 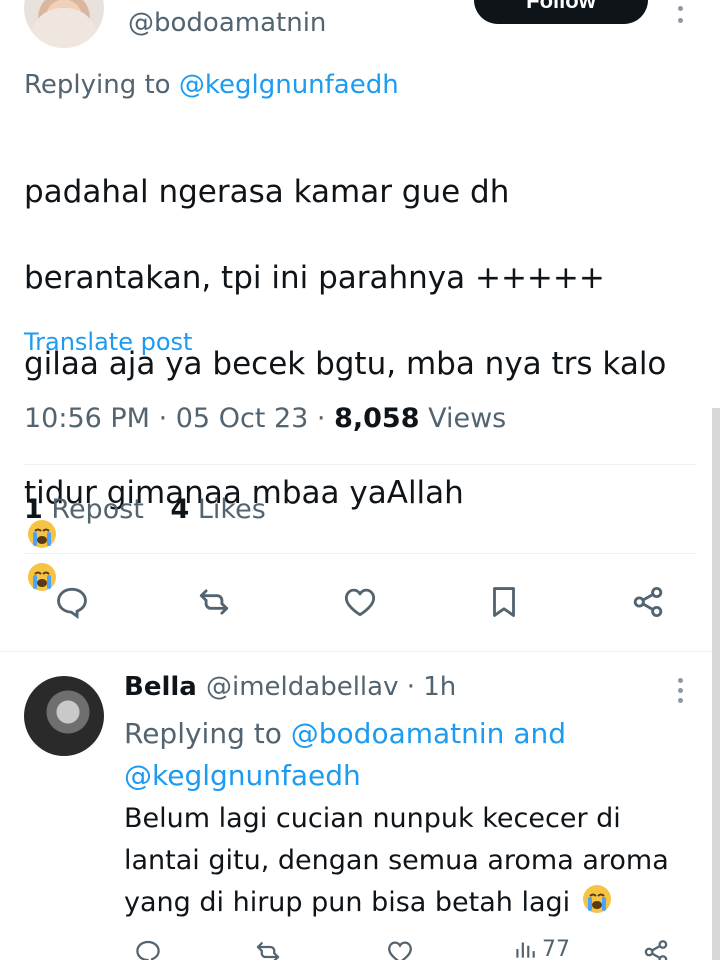 What do you see at coordinates (97, 509) in the screenshot?
I see `reposts-label: Repost` at bounding box center [97, 509].